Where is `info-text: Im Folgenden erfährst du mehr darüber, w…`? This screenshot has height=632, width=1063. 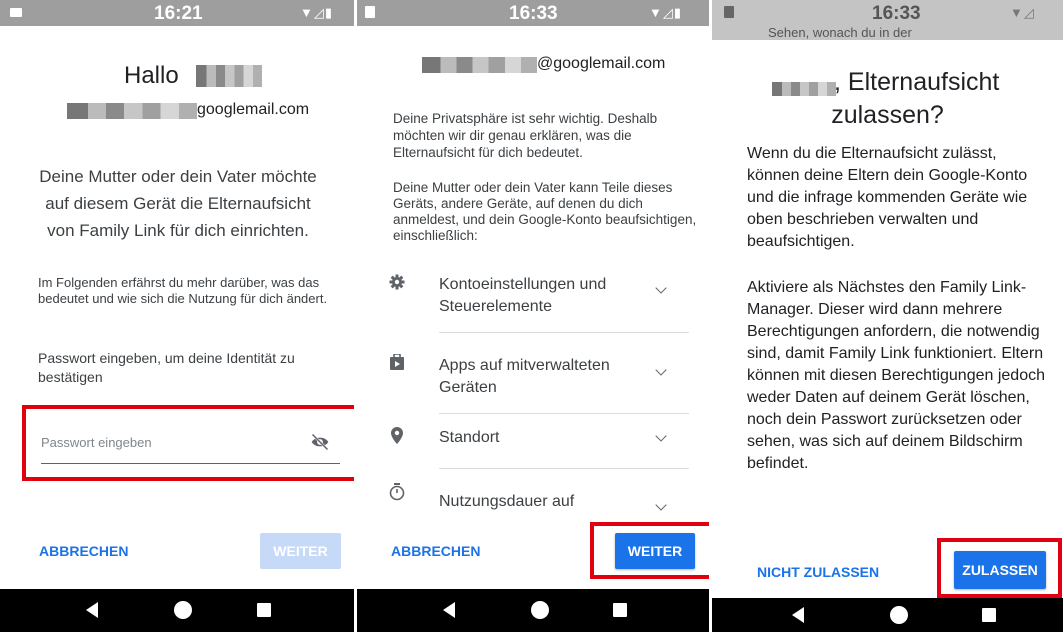
info-text: Im Folgenden erfährst du mehr darüber, w… is located at coordinates (183, 290).